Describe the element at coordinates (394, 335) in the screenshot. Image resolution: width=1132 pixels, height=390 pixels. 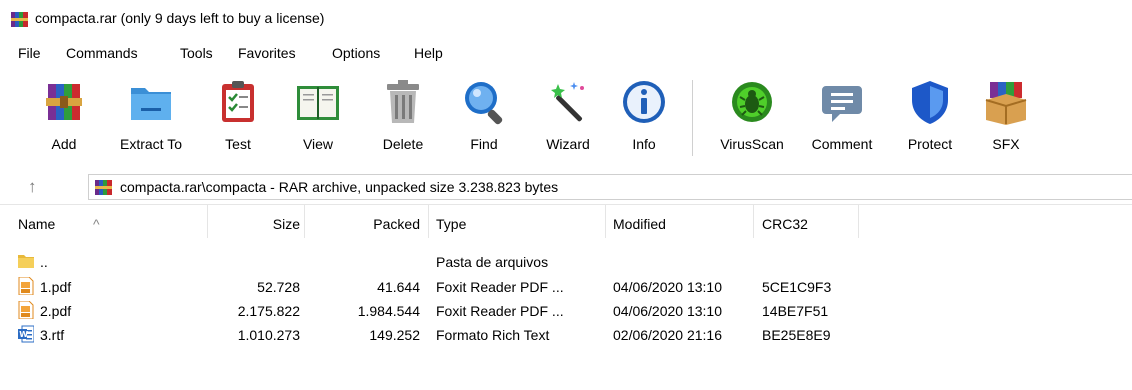
I see `file-packed: 149.252` at that location.